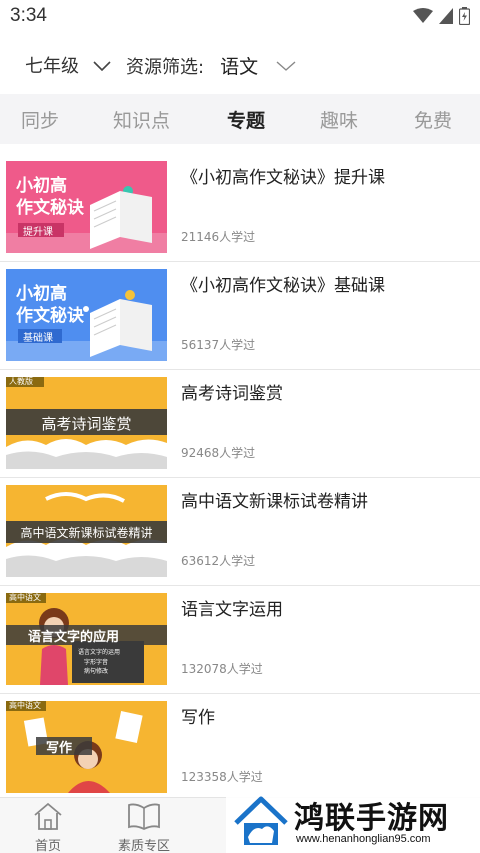 The image size is (480, 853). What do you see at coordinates (143, 846) in the screenshot?
I see `nav-quality-zone-label: 素质专区` at bounding box center [143, 846].